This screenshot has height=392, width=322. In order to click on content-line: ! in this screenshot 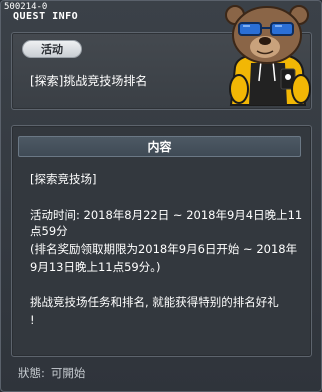, I will do `click(32, 320)`.